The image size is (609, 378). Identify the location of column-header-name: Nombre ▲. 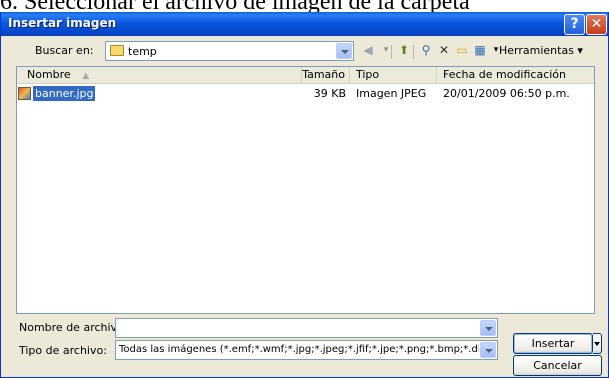
(159, 75).